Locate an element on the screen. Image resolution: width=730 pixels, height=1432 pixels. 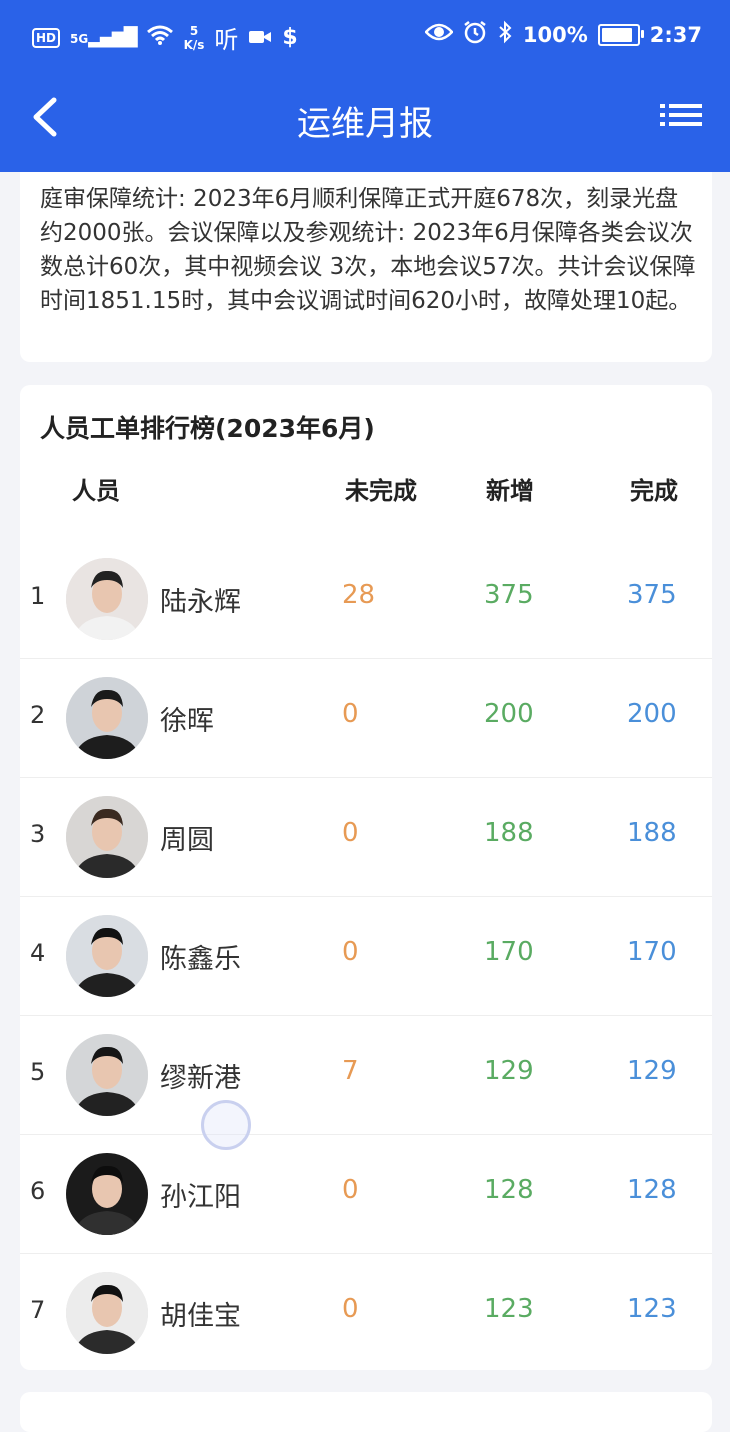
alarm-clock-icon is located at coordinates (475, 34).